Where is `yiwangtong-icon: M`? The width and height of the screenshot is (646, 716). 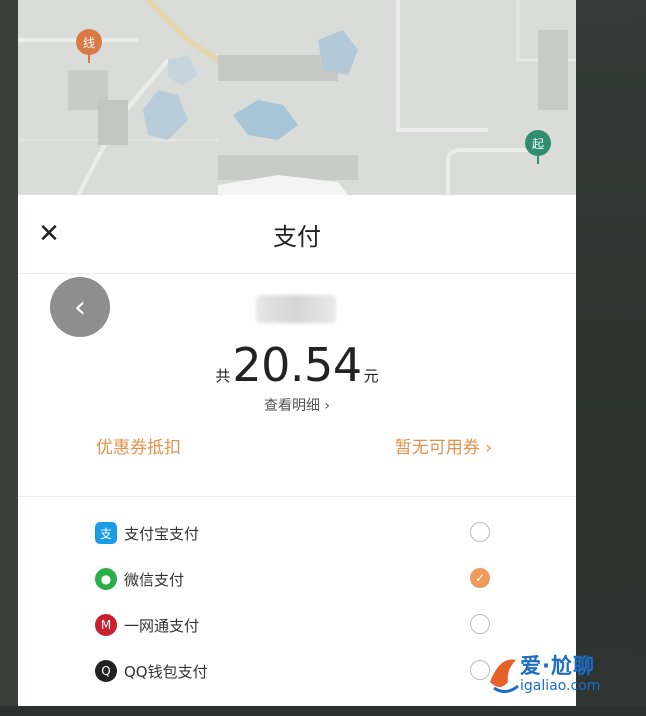
yiwangtong-icon: M is located at coordinates (106, 625).